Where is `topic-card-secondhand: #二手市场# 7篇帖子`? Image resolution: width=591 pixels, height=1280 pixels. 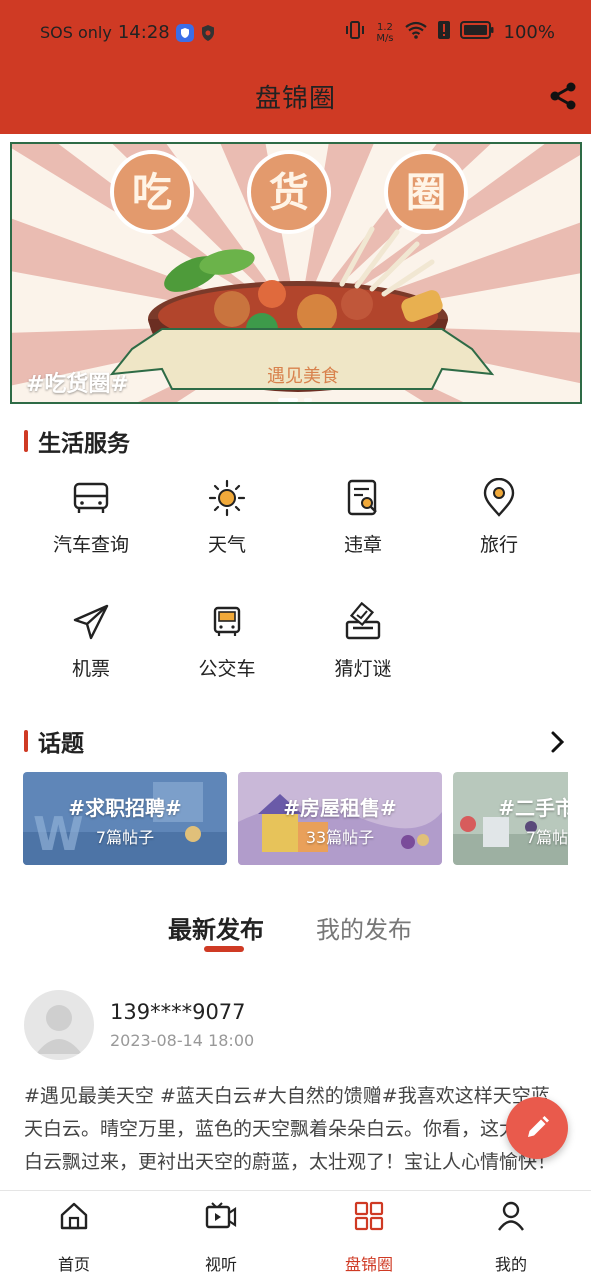
topic-card-secondhand: #二手市场# 7篇帖子 is located at coordinates (510, 818).